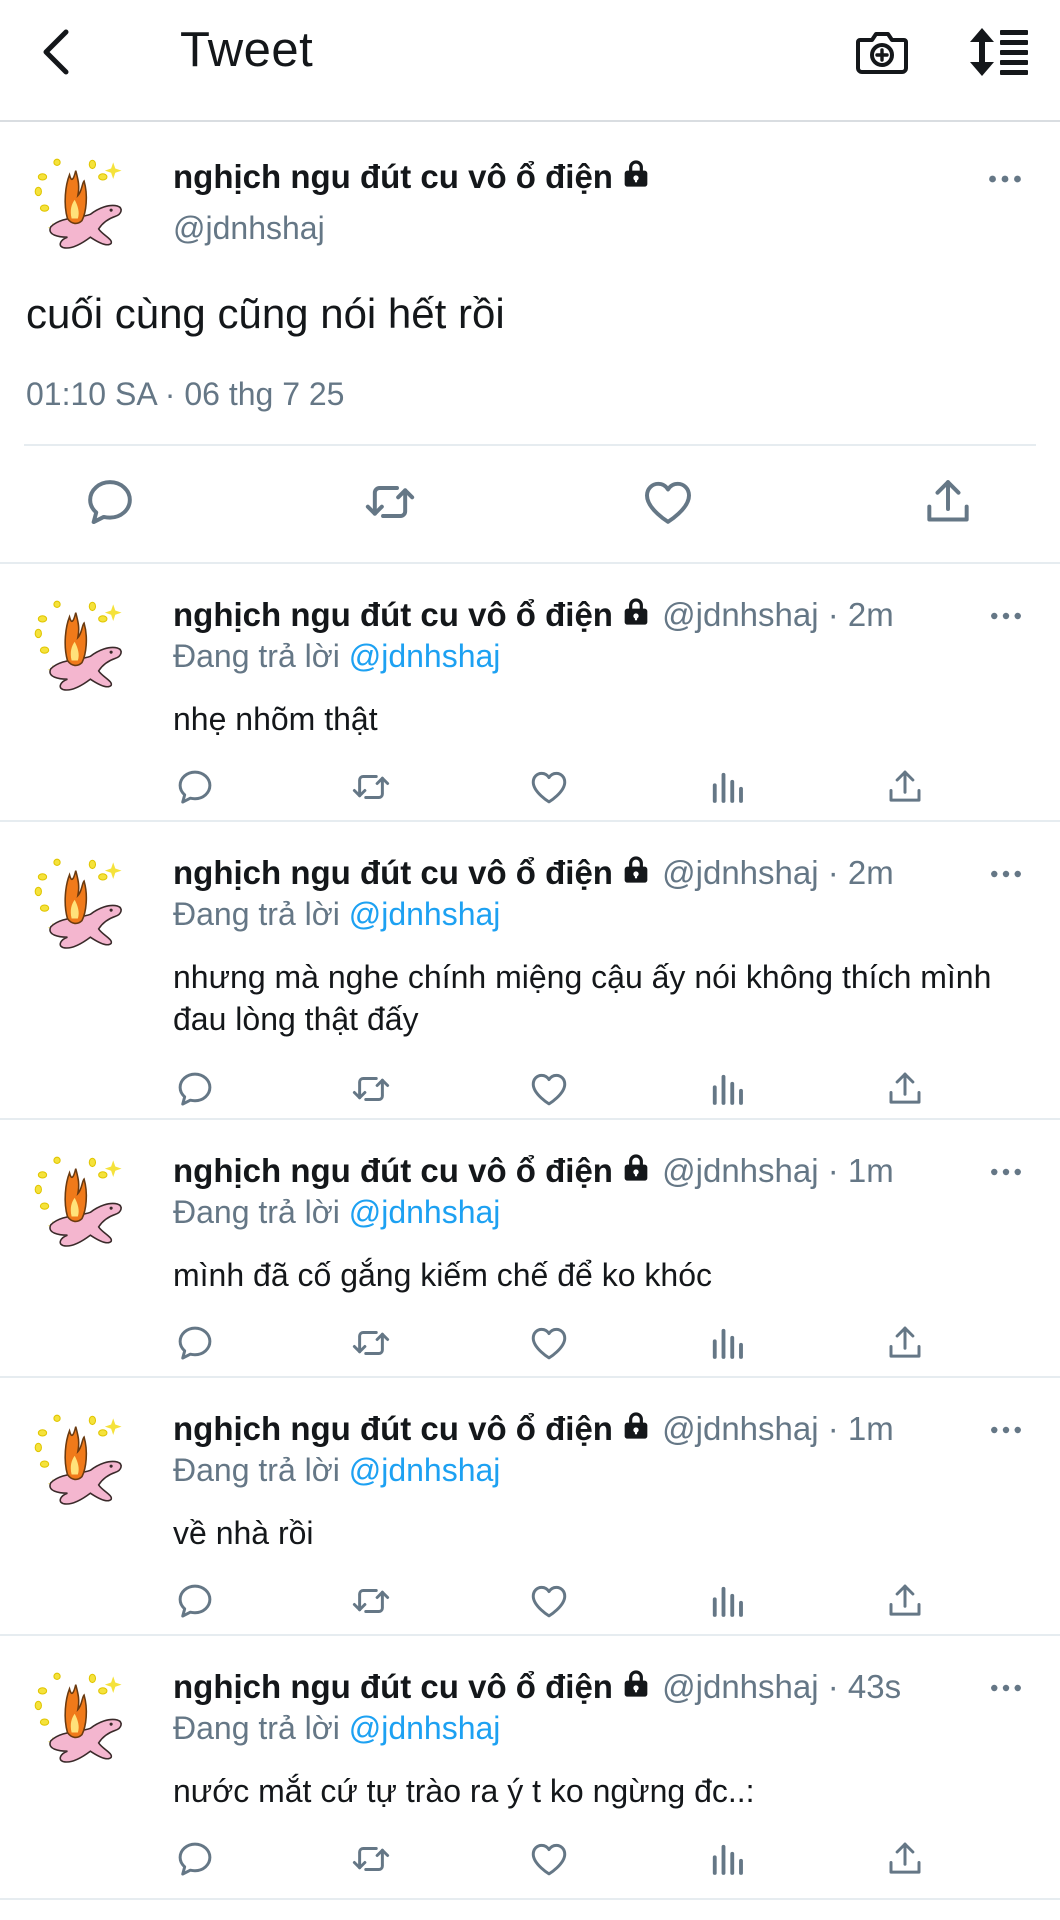 The width and height of the screenshot is (1060, 1920). I want to click on tweet-text: nhẹ nhõm thật, so click(275, 719).